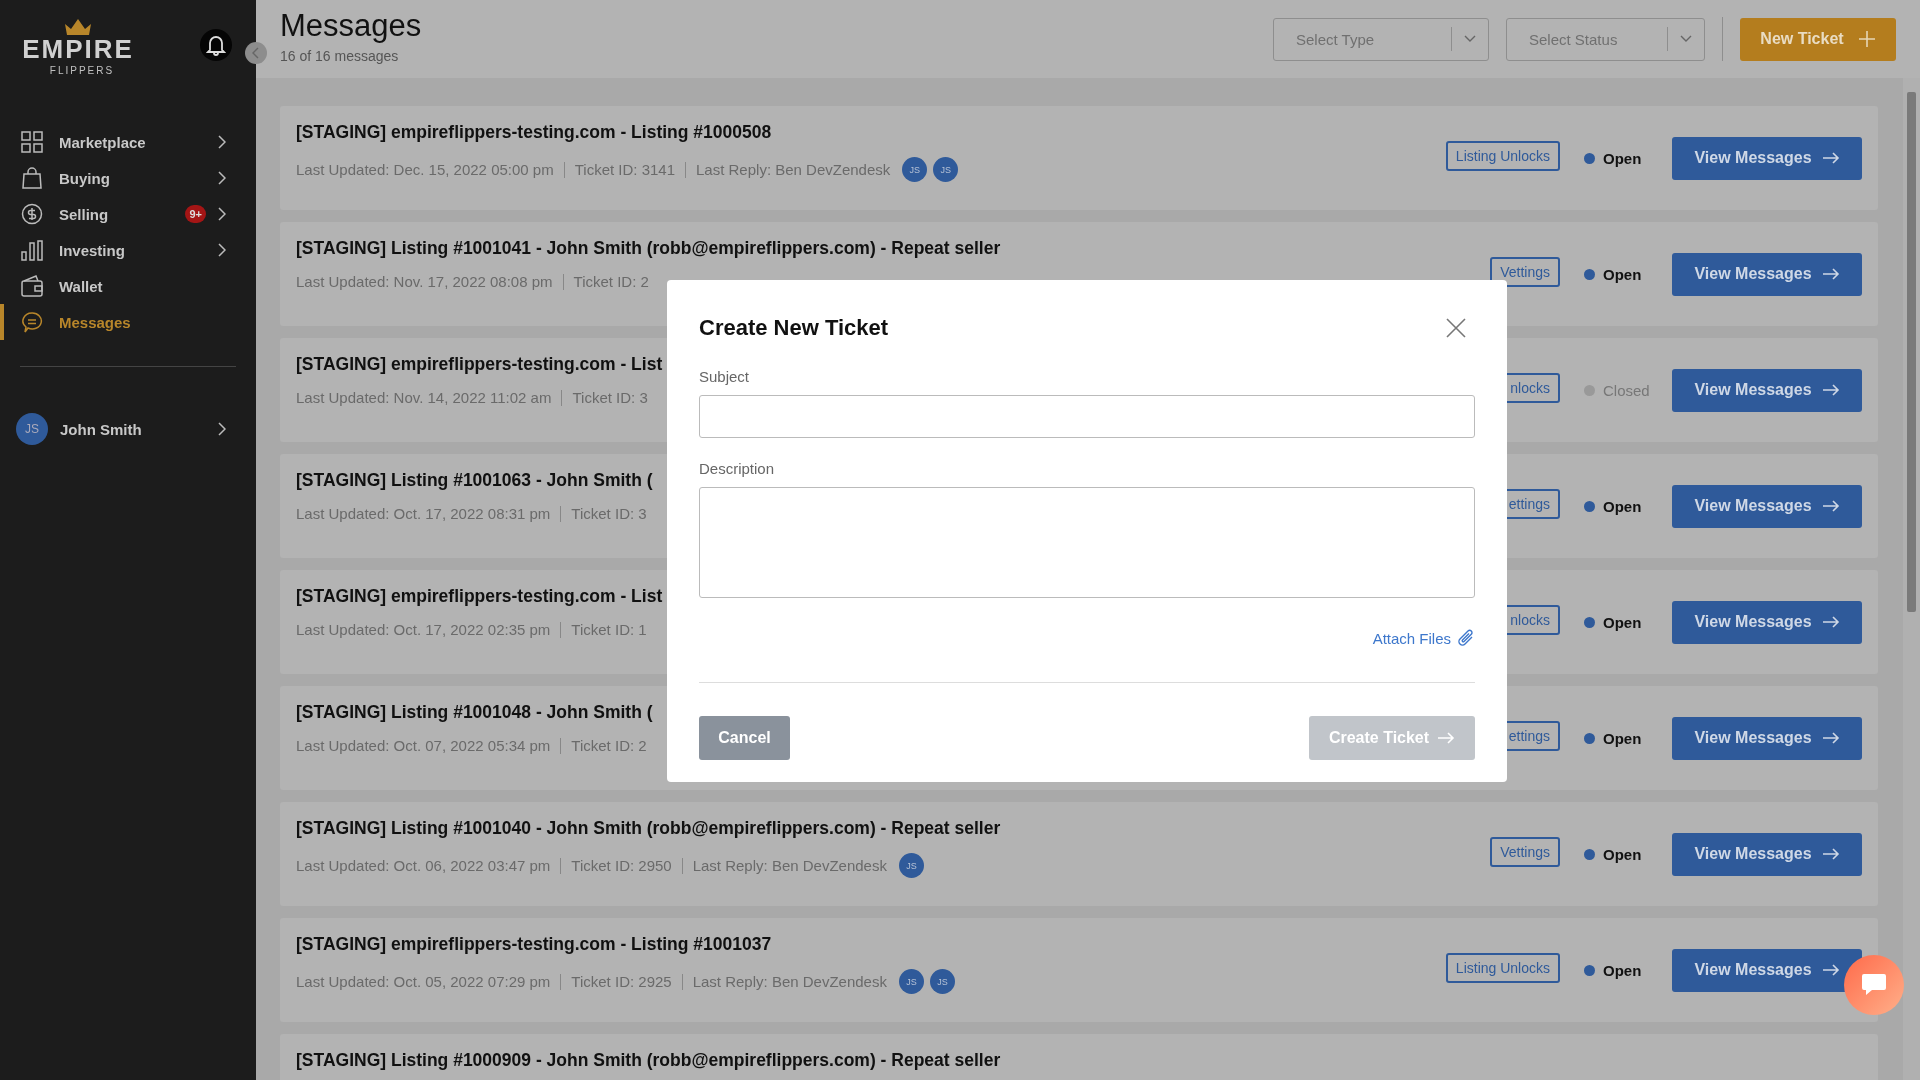  What do you see at coordinates (423, 629) in the screenshot?
I see `ticket-meta: Last Updated: Oct. 17, 2022 02:35 pm` at bounding box center [423, 629].